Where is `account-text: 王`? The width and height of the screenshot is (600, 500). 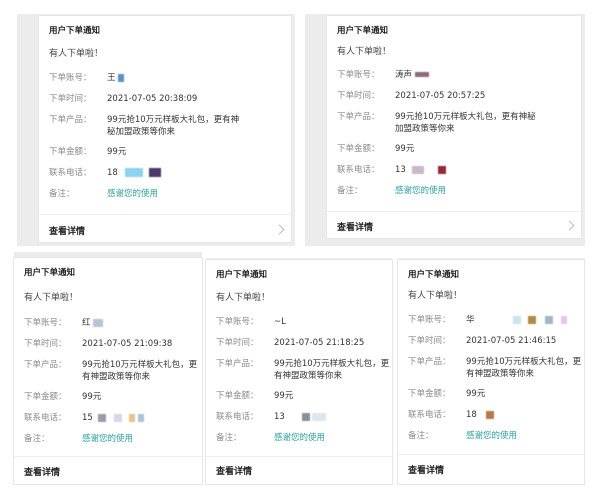
account-text: 王 is located at coordinates (111, 78).